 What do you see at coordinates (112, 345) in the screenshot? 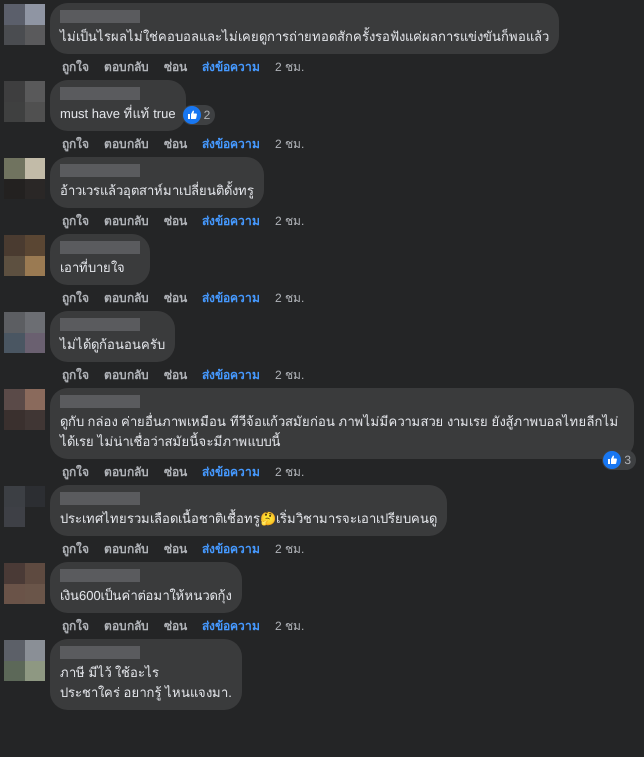
I see `comment-text: ไม่ได้ดูก้อนอนครับ` at bounding box center [112, 345].